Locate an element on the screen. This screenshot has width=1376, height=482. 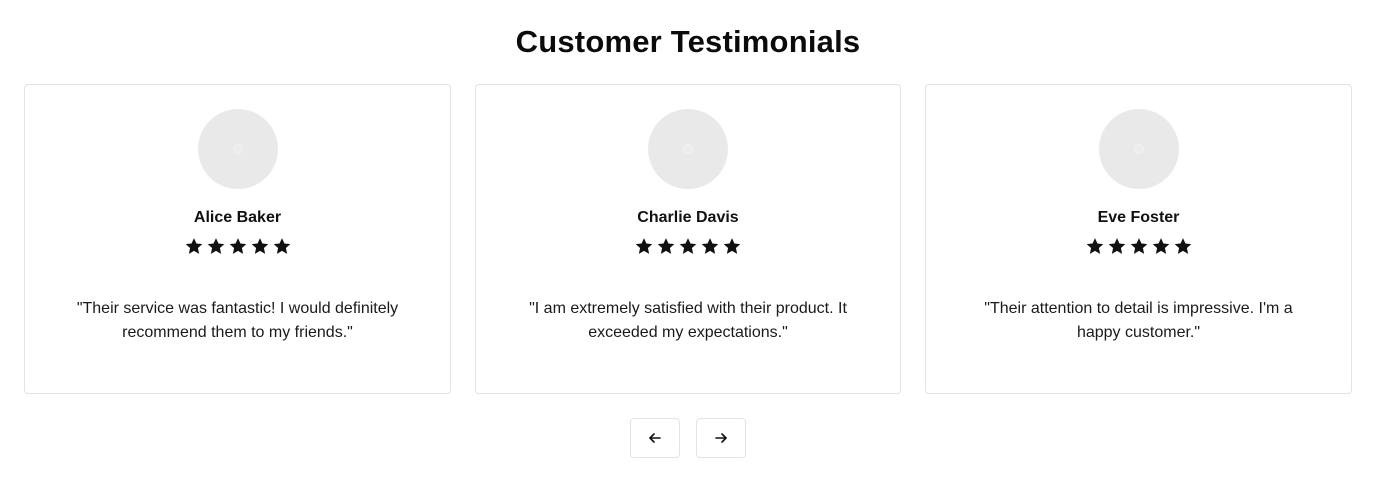
arrow-right-icon is located at coordinates (721, 438).